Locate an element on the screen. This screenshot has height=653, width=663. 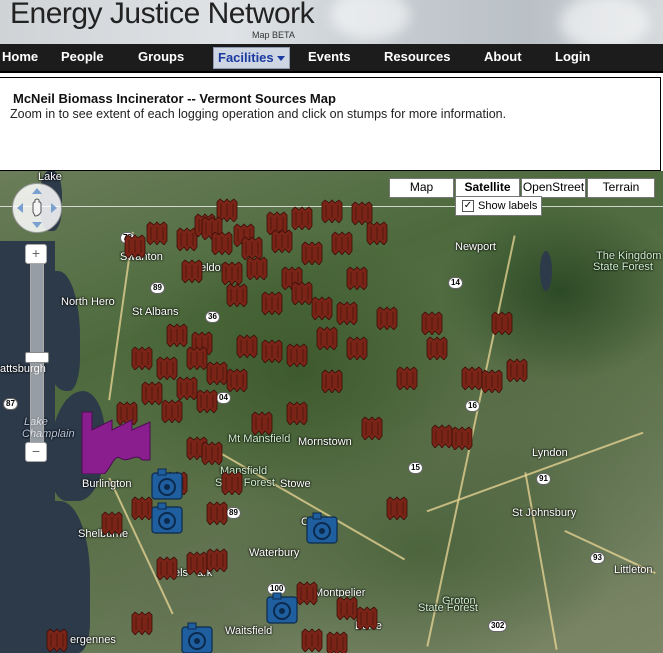
zoom-slider-thumb is located at coordinates (37, 357).